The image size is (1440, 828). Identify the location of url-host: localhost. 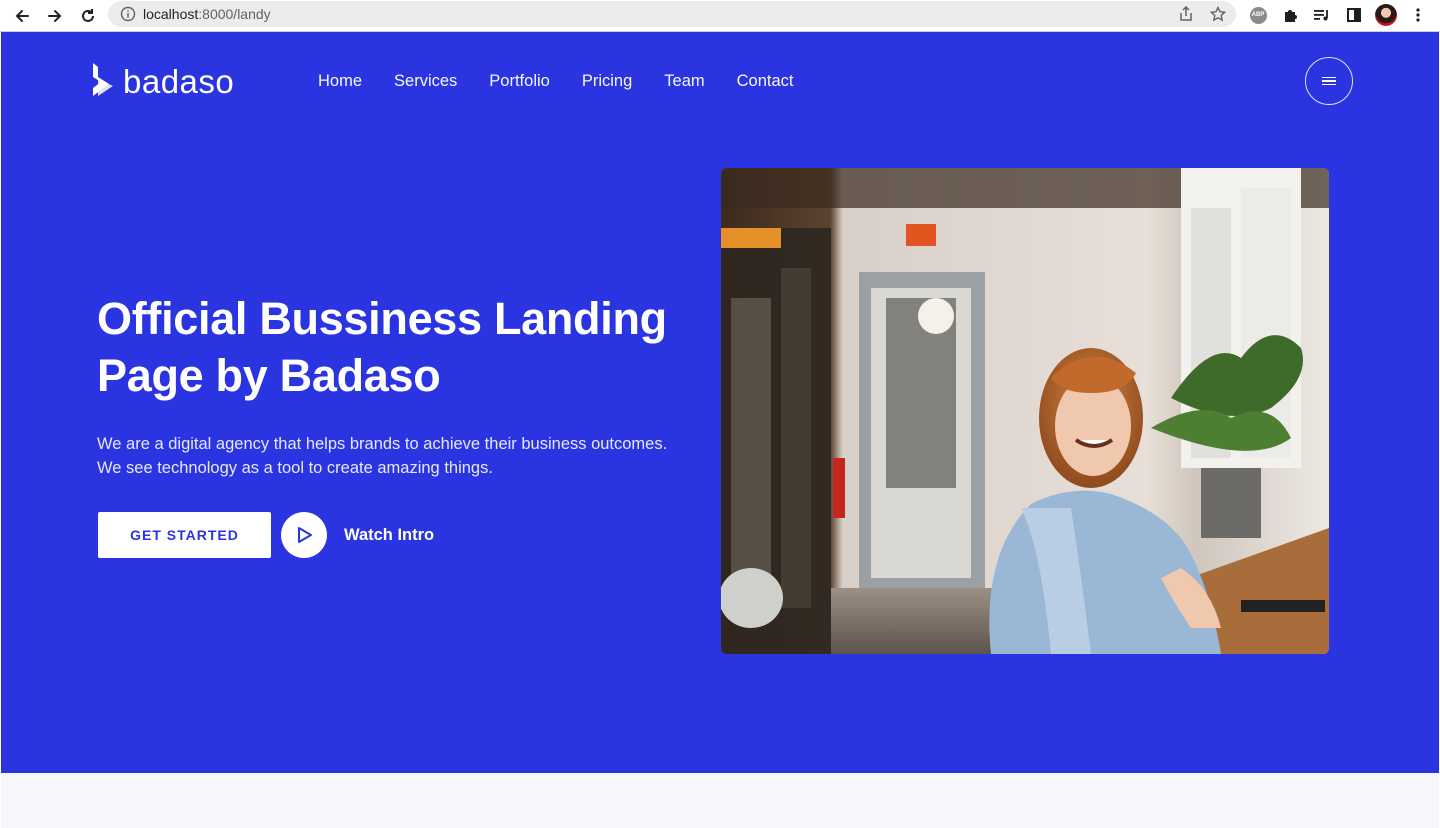
(171, 14).